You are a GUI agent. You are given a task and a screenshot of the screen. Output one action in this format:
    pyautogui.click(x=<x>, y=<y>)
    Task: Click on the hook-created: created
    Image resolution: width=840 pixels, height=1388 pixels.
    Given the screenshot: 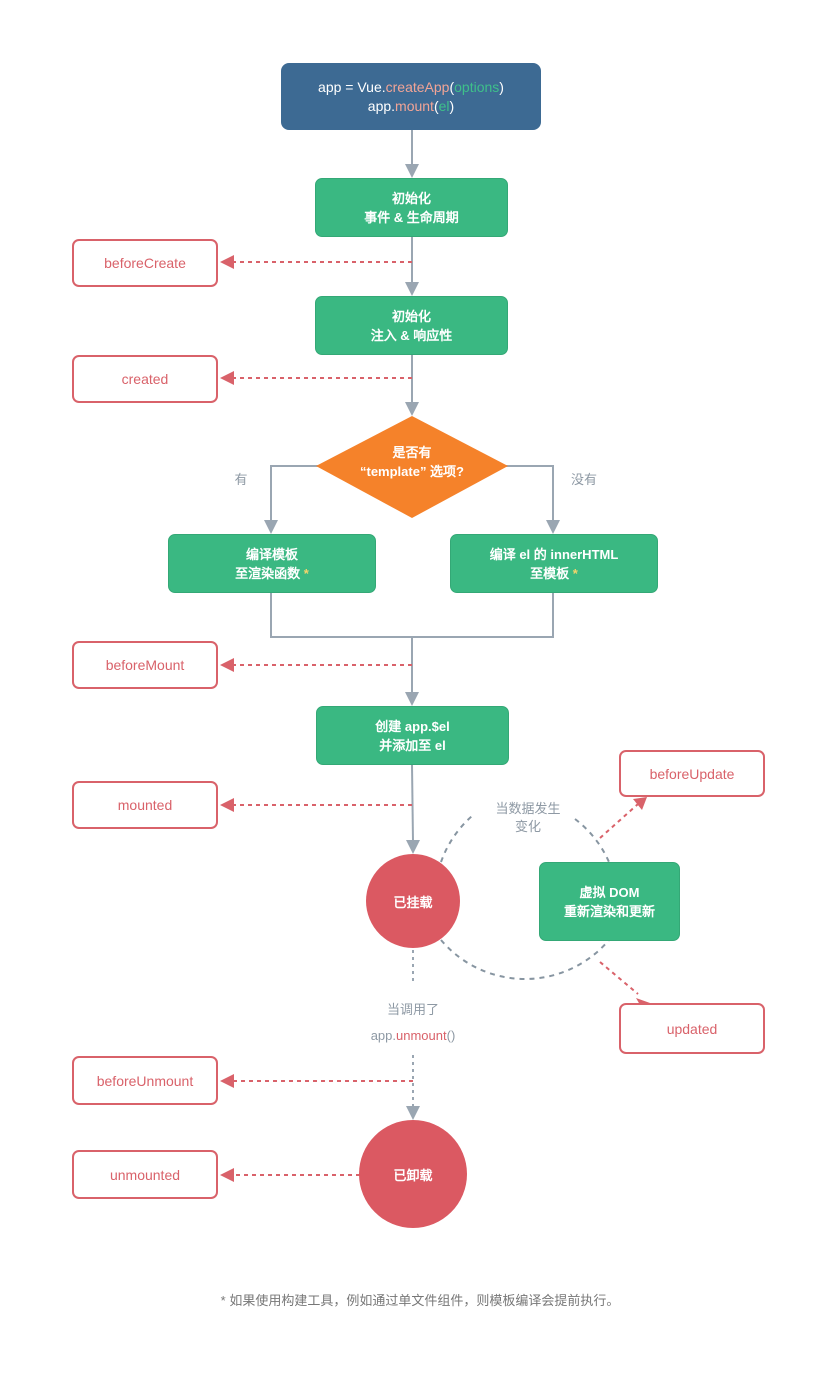 What is the action you would take?
    pyautogui.click(x=145, y=379)
    